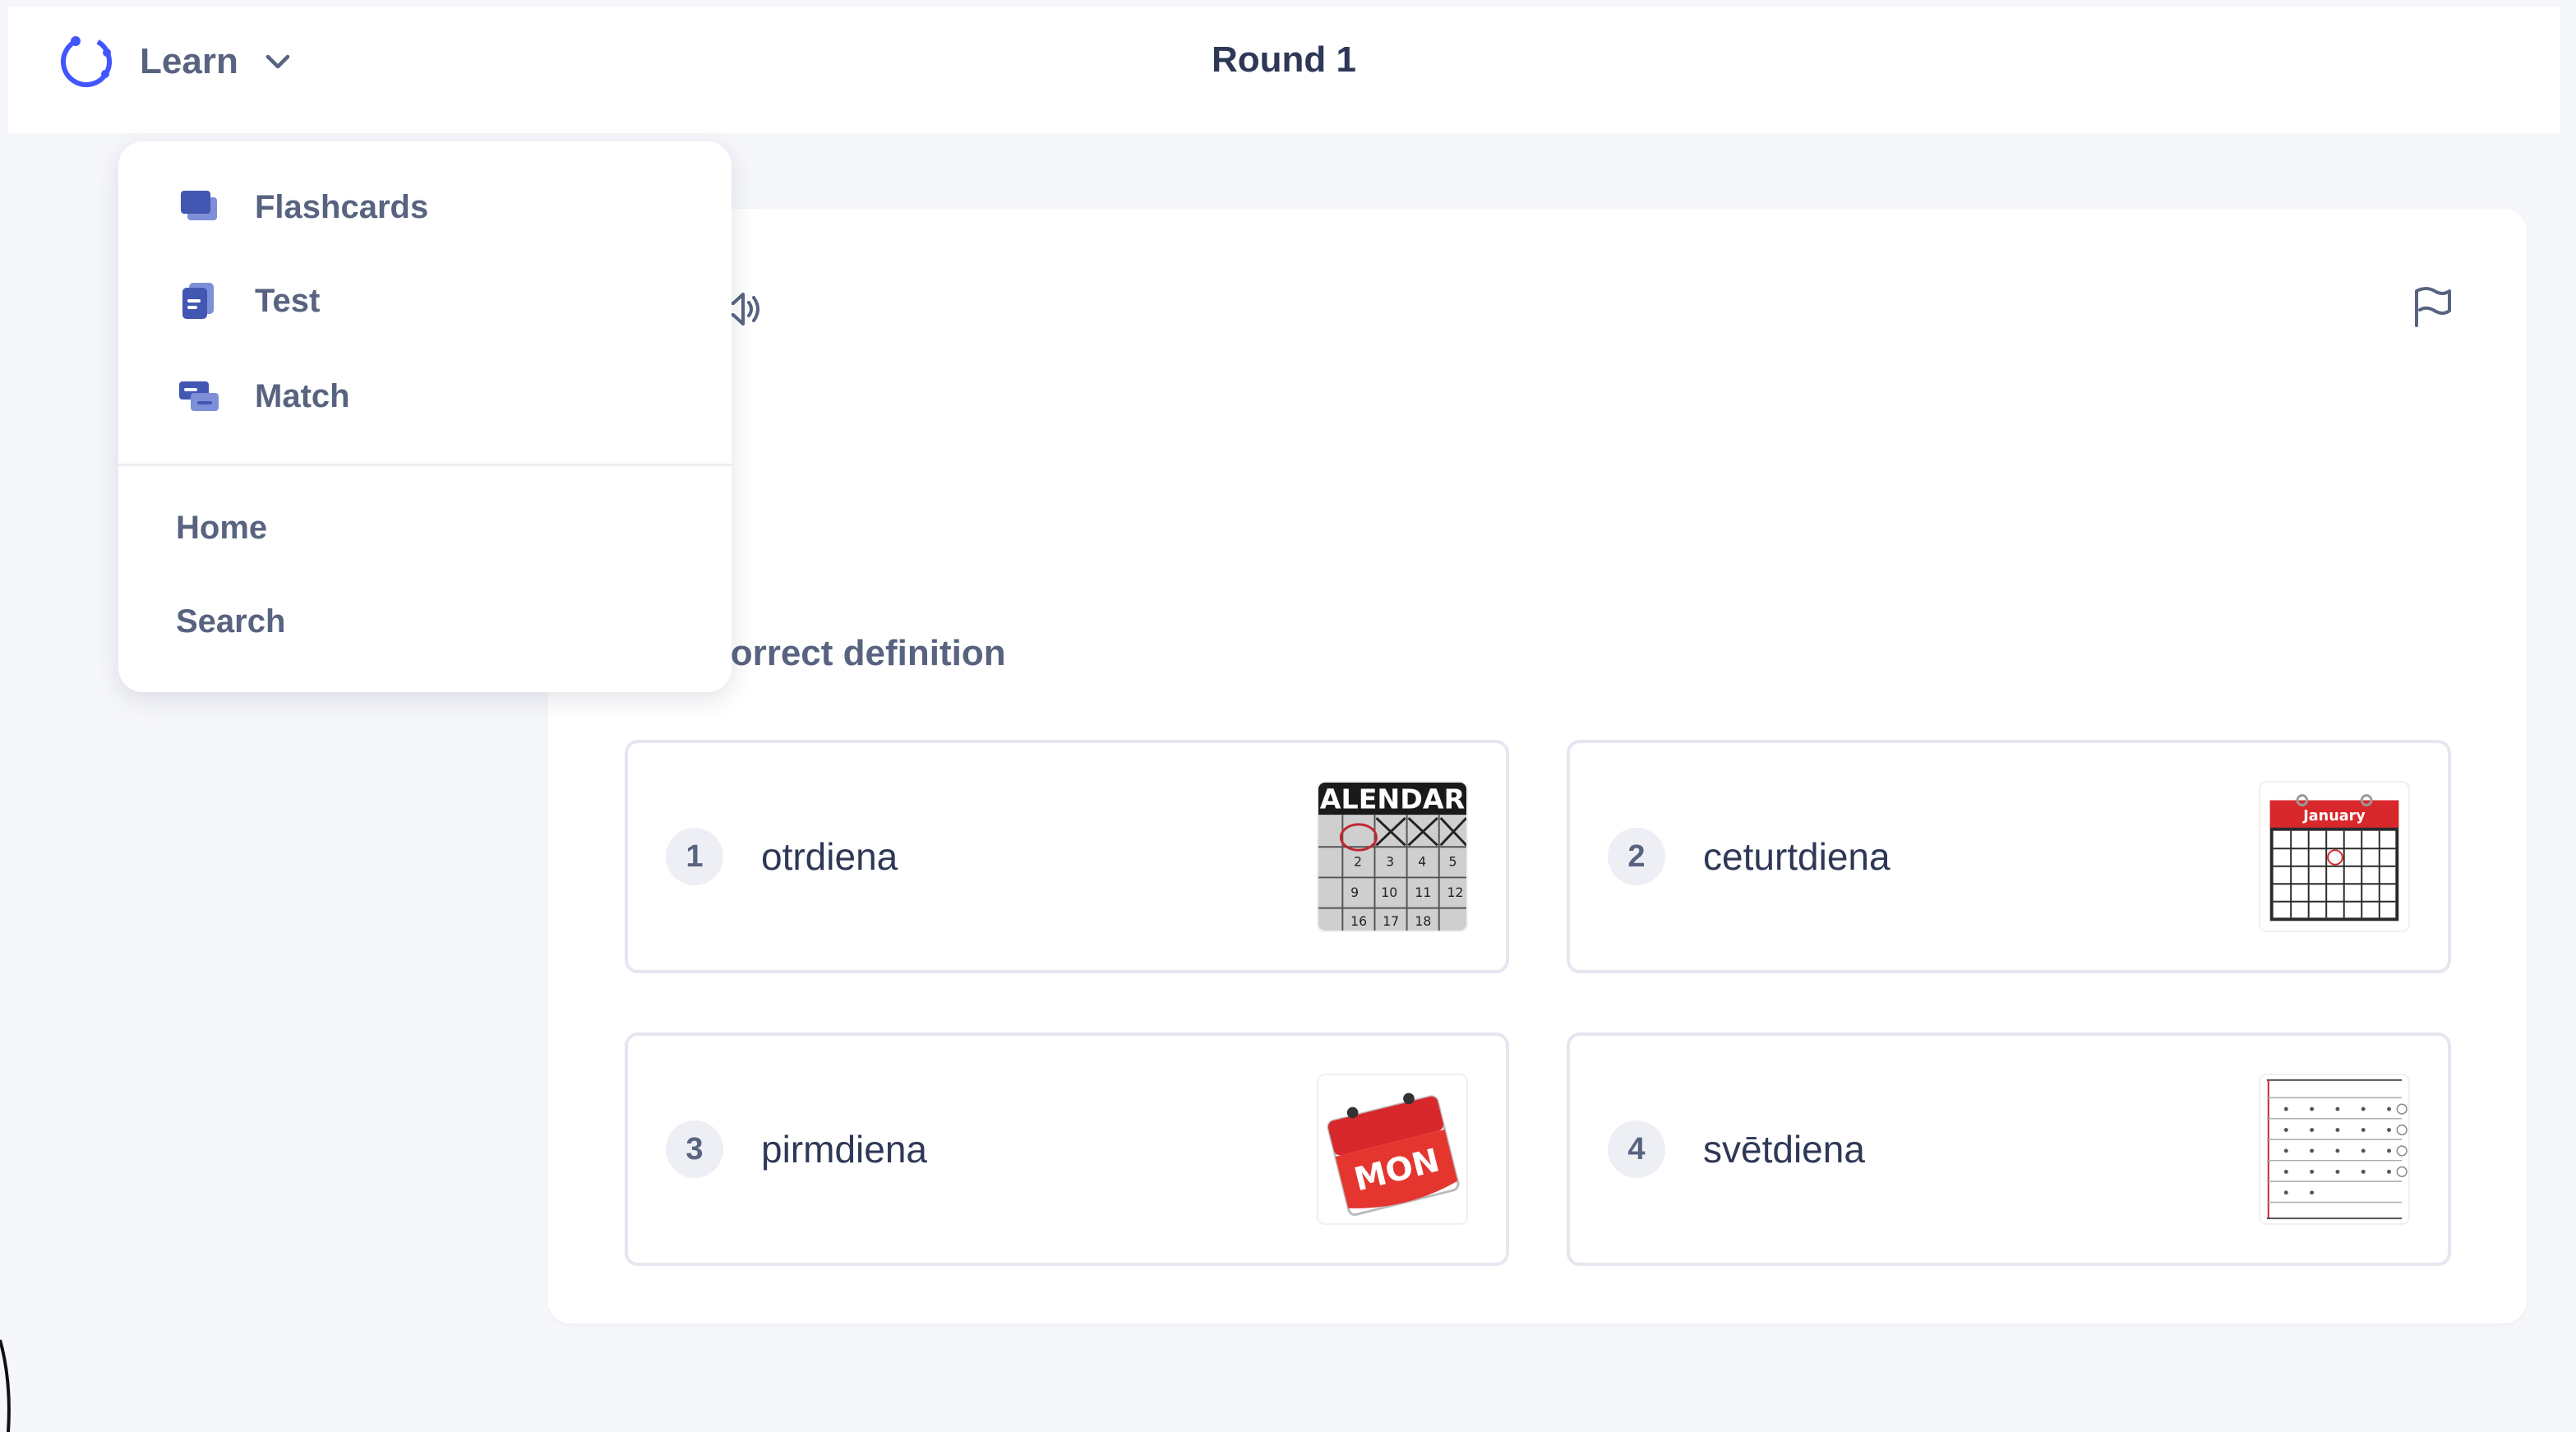 This screenshot has height=1432, width=2576. What do you see at coordinates (1389, 892) in the screenshot?
I see `svg-text: 10` at bounding box center [1389, 892].